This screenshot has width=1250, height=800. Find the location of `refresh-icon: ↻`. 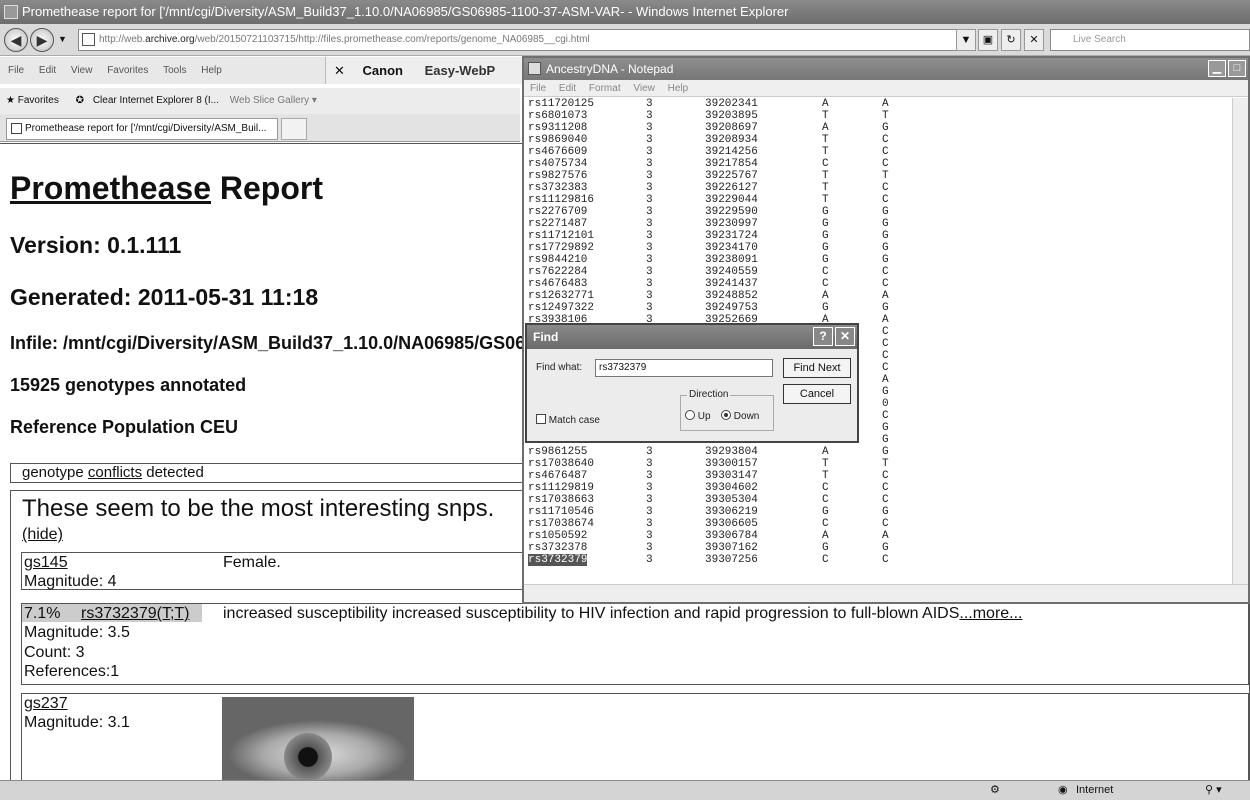

refresh-icon: ↻ is located at coordinates (1011, 40).